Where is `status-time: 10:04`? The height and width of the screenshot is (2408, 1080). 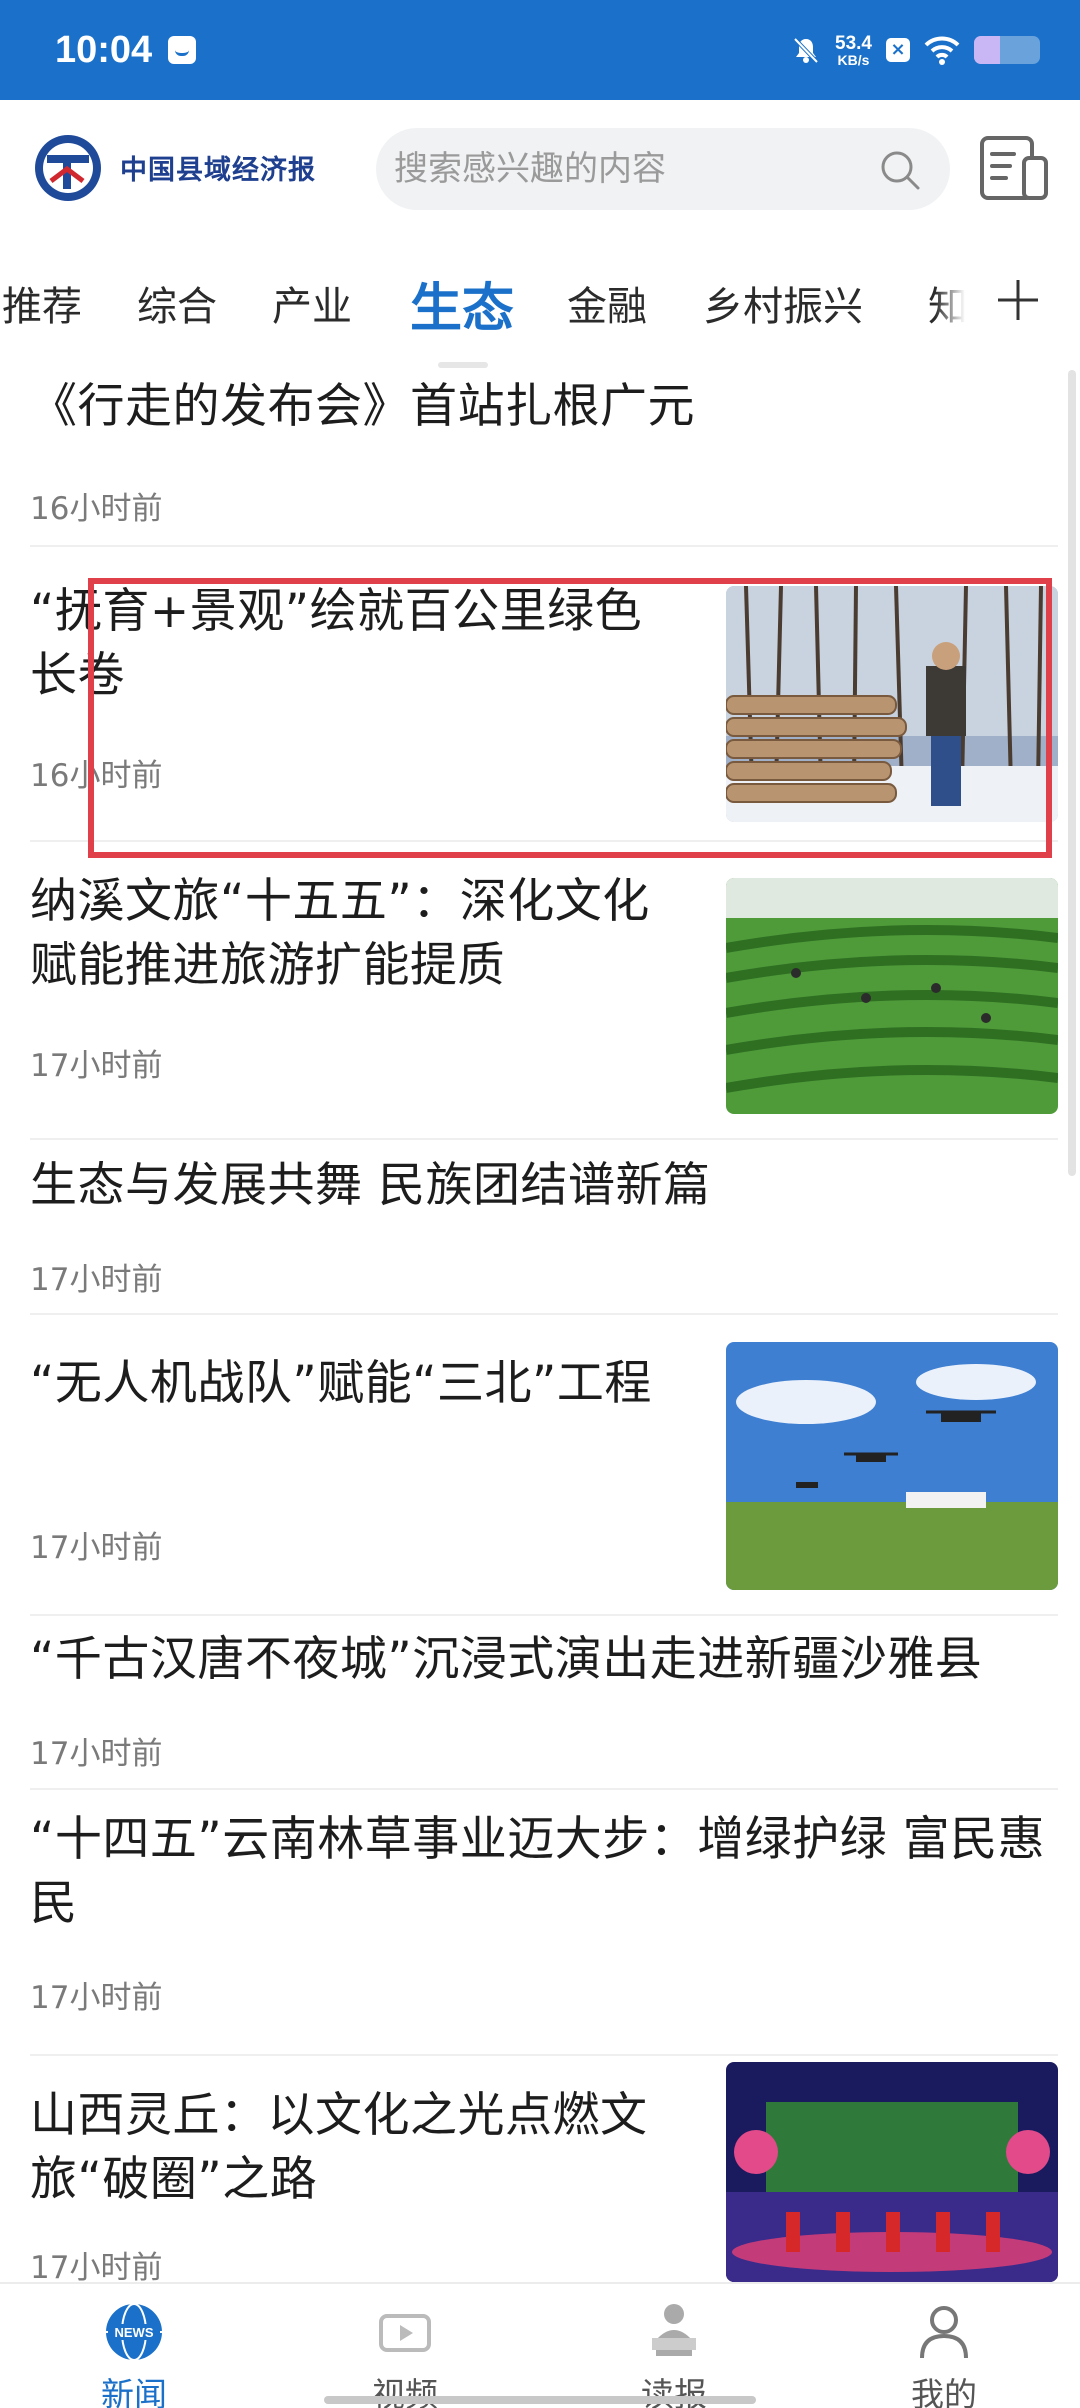
status-time: 10:04 is located at coordinates (104, 49).